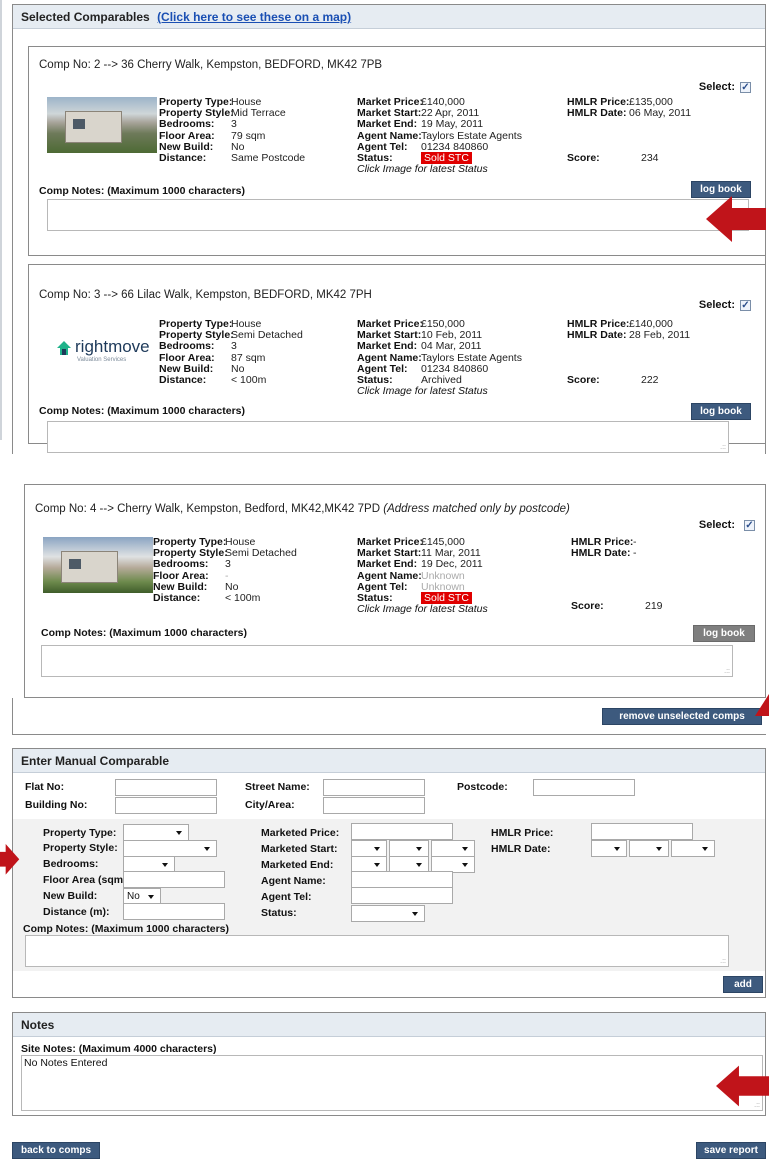 Image resolution: width=769 pixels, height=1159 pixels. What do you see at coordinates (76, 912) in the screenshot?
I see `distance-label: Distance (m):` at bounding box center [76, 912].